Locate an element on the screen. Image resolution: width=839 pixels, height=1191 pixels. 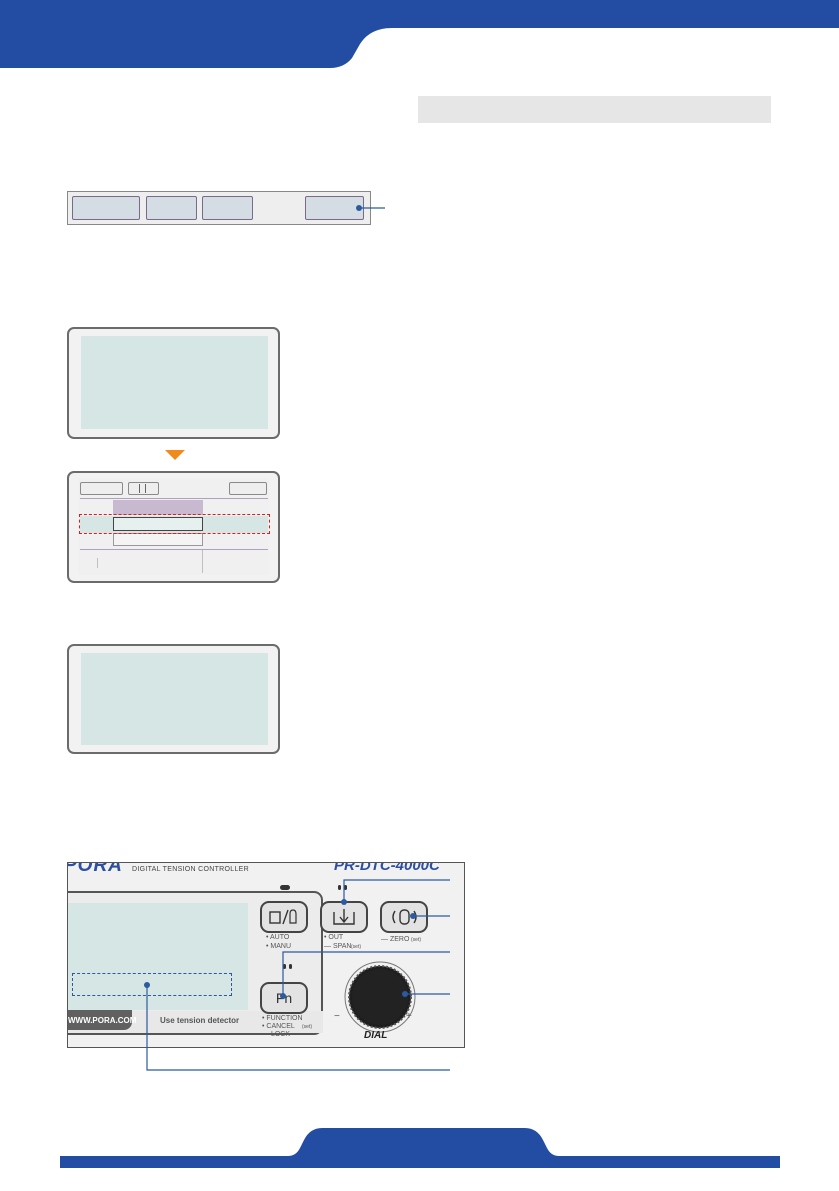
device-callouts is located at coordinates (297, 975).